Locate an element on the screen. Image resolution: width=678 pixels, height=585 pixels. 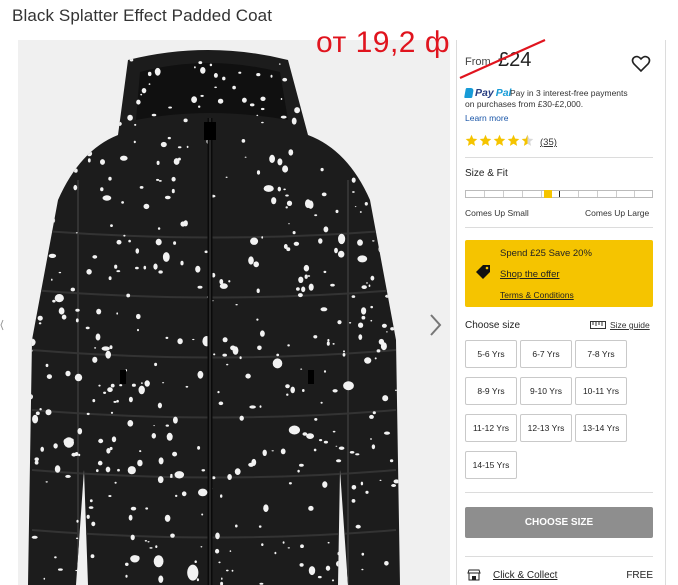
fit-marker is located at coordinates (548, 194).